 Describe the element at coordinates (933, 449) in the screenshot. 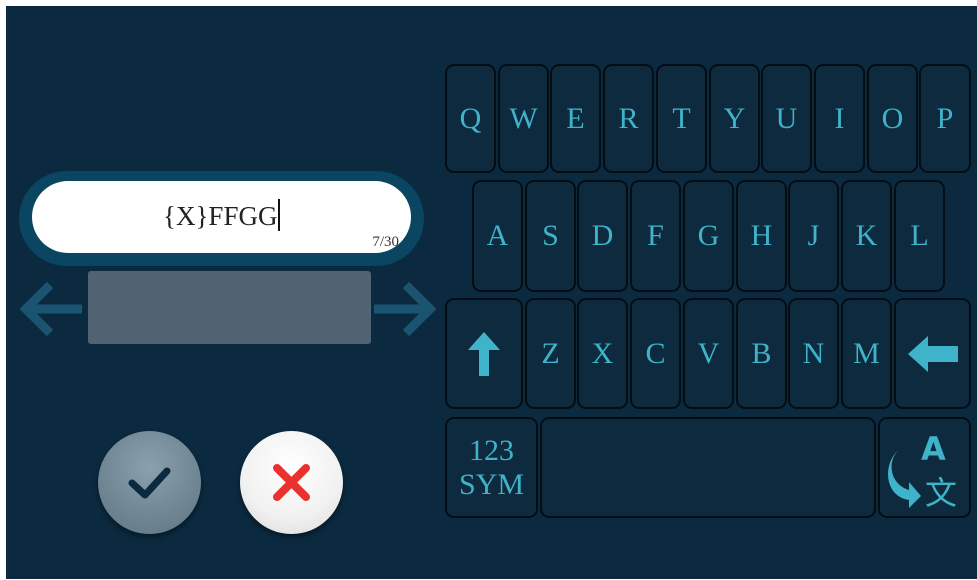

I see `svg-text: A` at that location.